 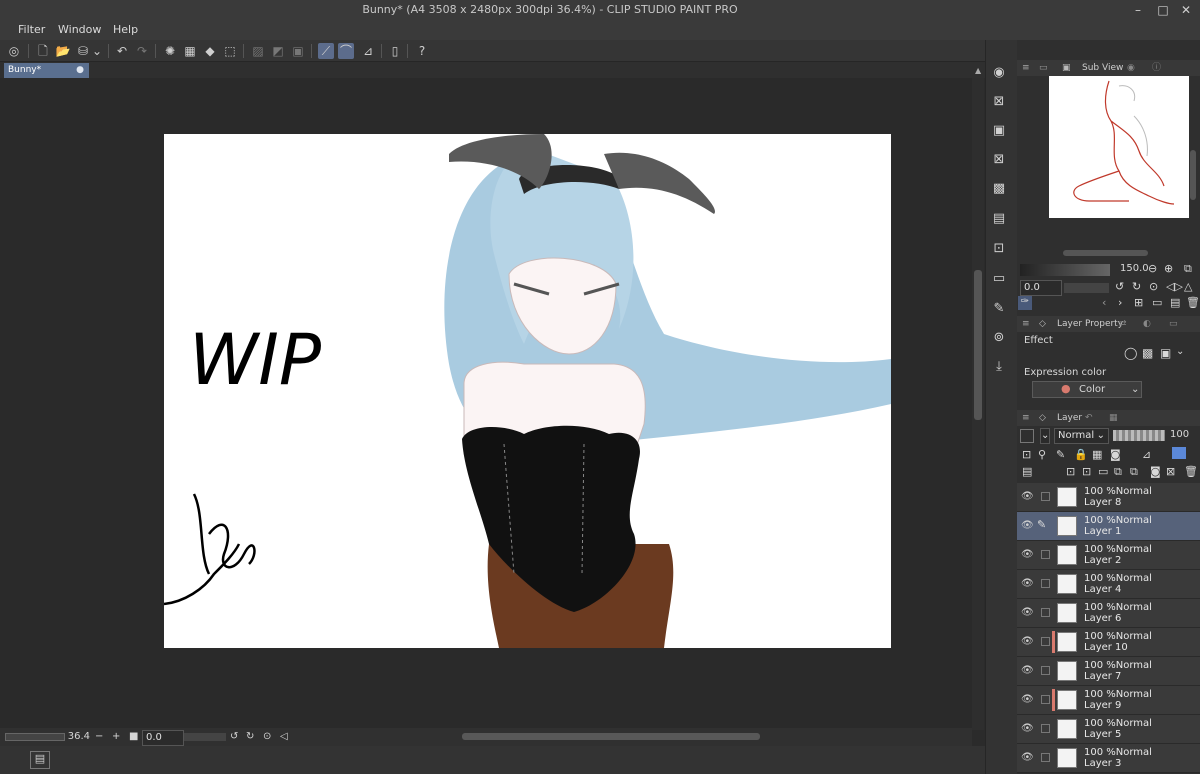 I want to click on reset-sub-icon: ⊙, so click(x=1153, y=286).